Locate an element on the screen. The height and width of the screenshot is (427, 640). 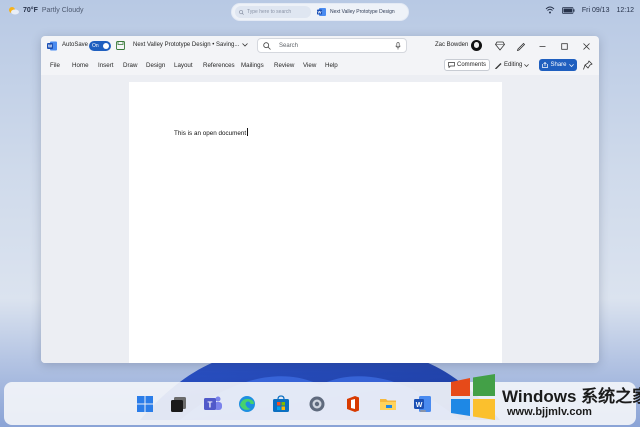
share-button: Share is located at coordinates (558, 65).